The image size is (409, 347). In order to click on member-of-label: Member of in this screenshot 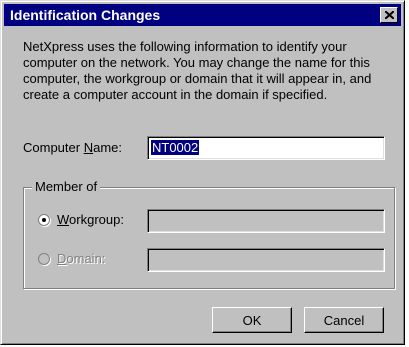, I will do `click(66, 186)`.